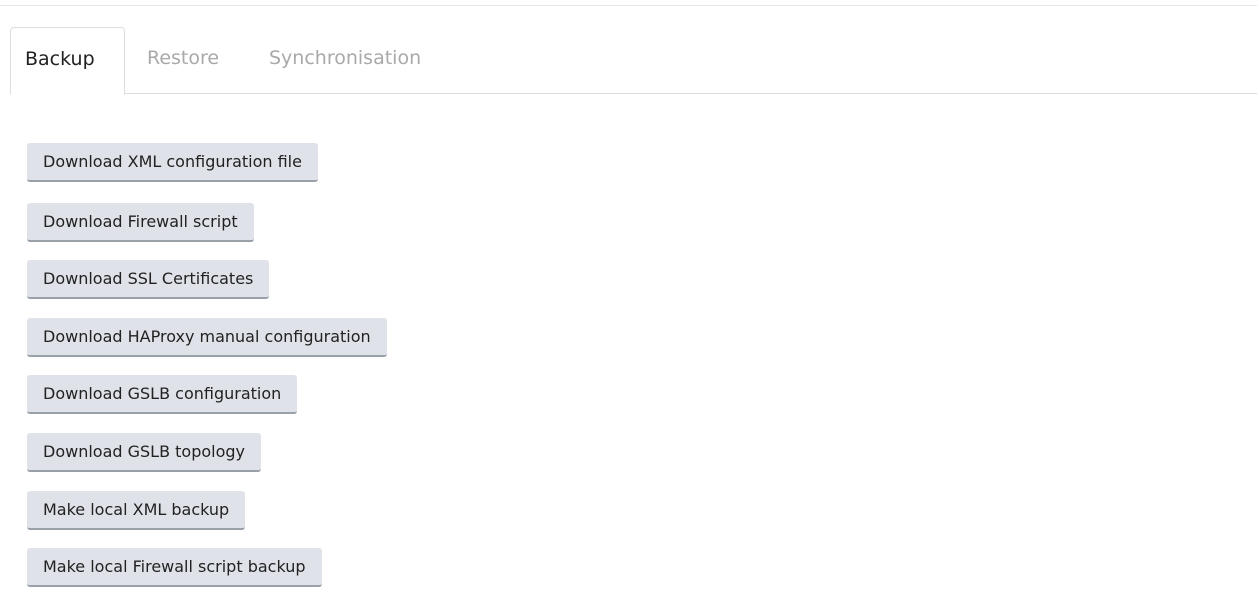  What do you see at coordinates (148, 279) in the screenshot?
I see `download-ssl-certificates-button: Download SSL Certificates` at bounding box center [148, 279].